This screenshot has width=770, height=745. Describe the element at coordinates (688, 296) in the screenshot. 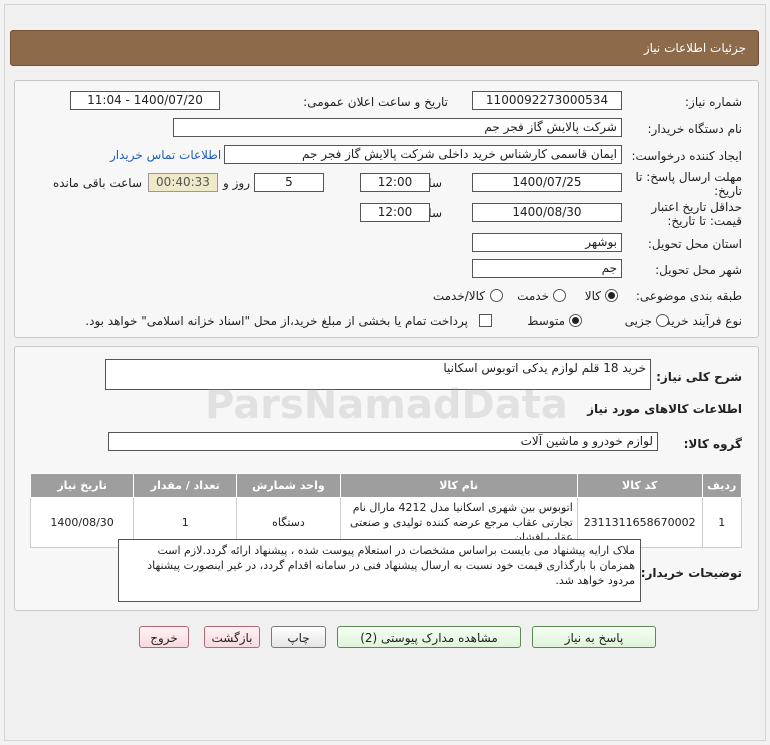

I see `category-label: طبقه بندی موضوعی:` at that location.